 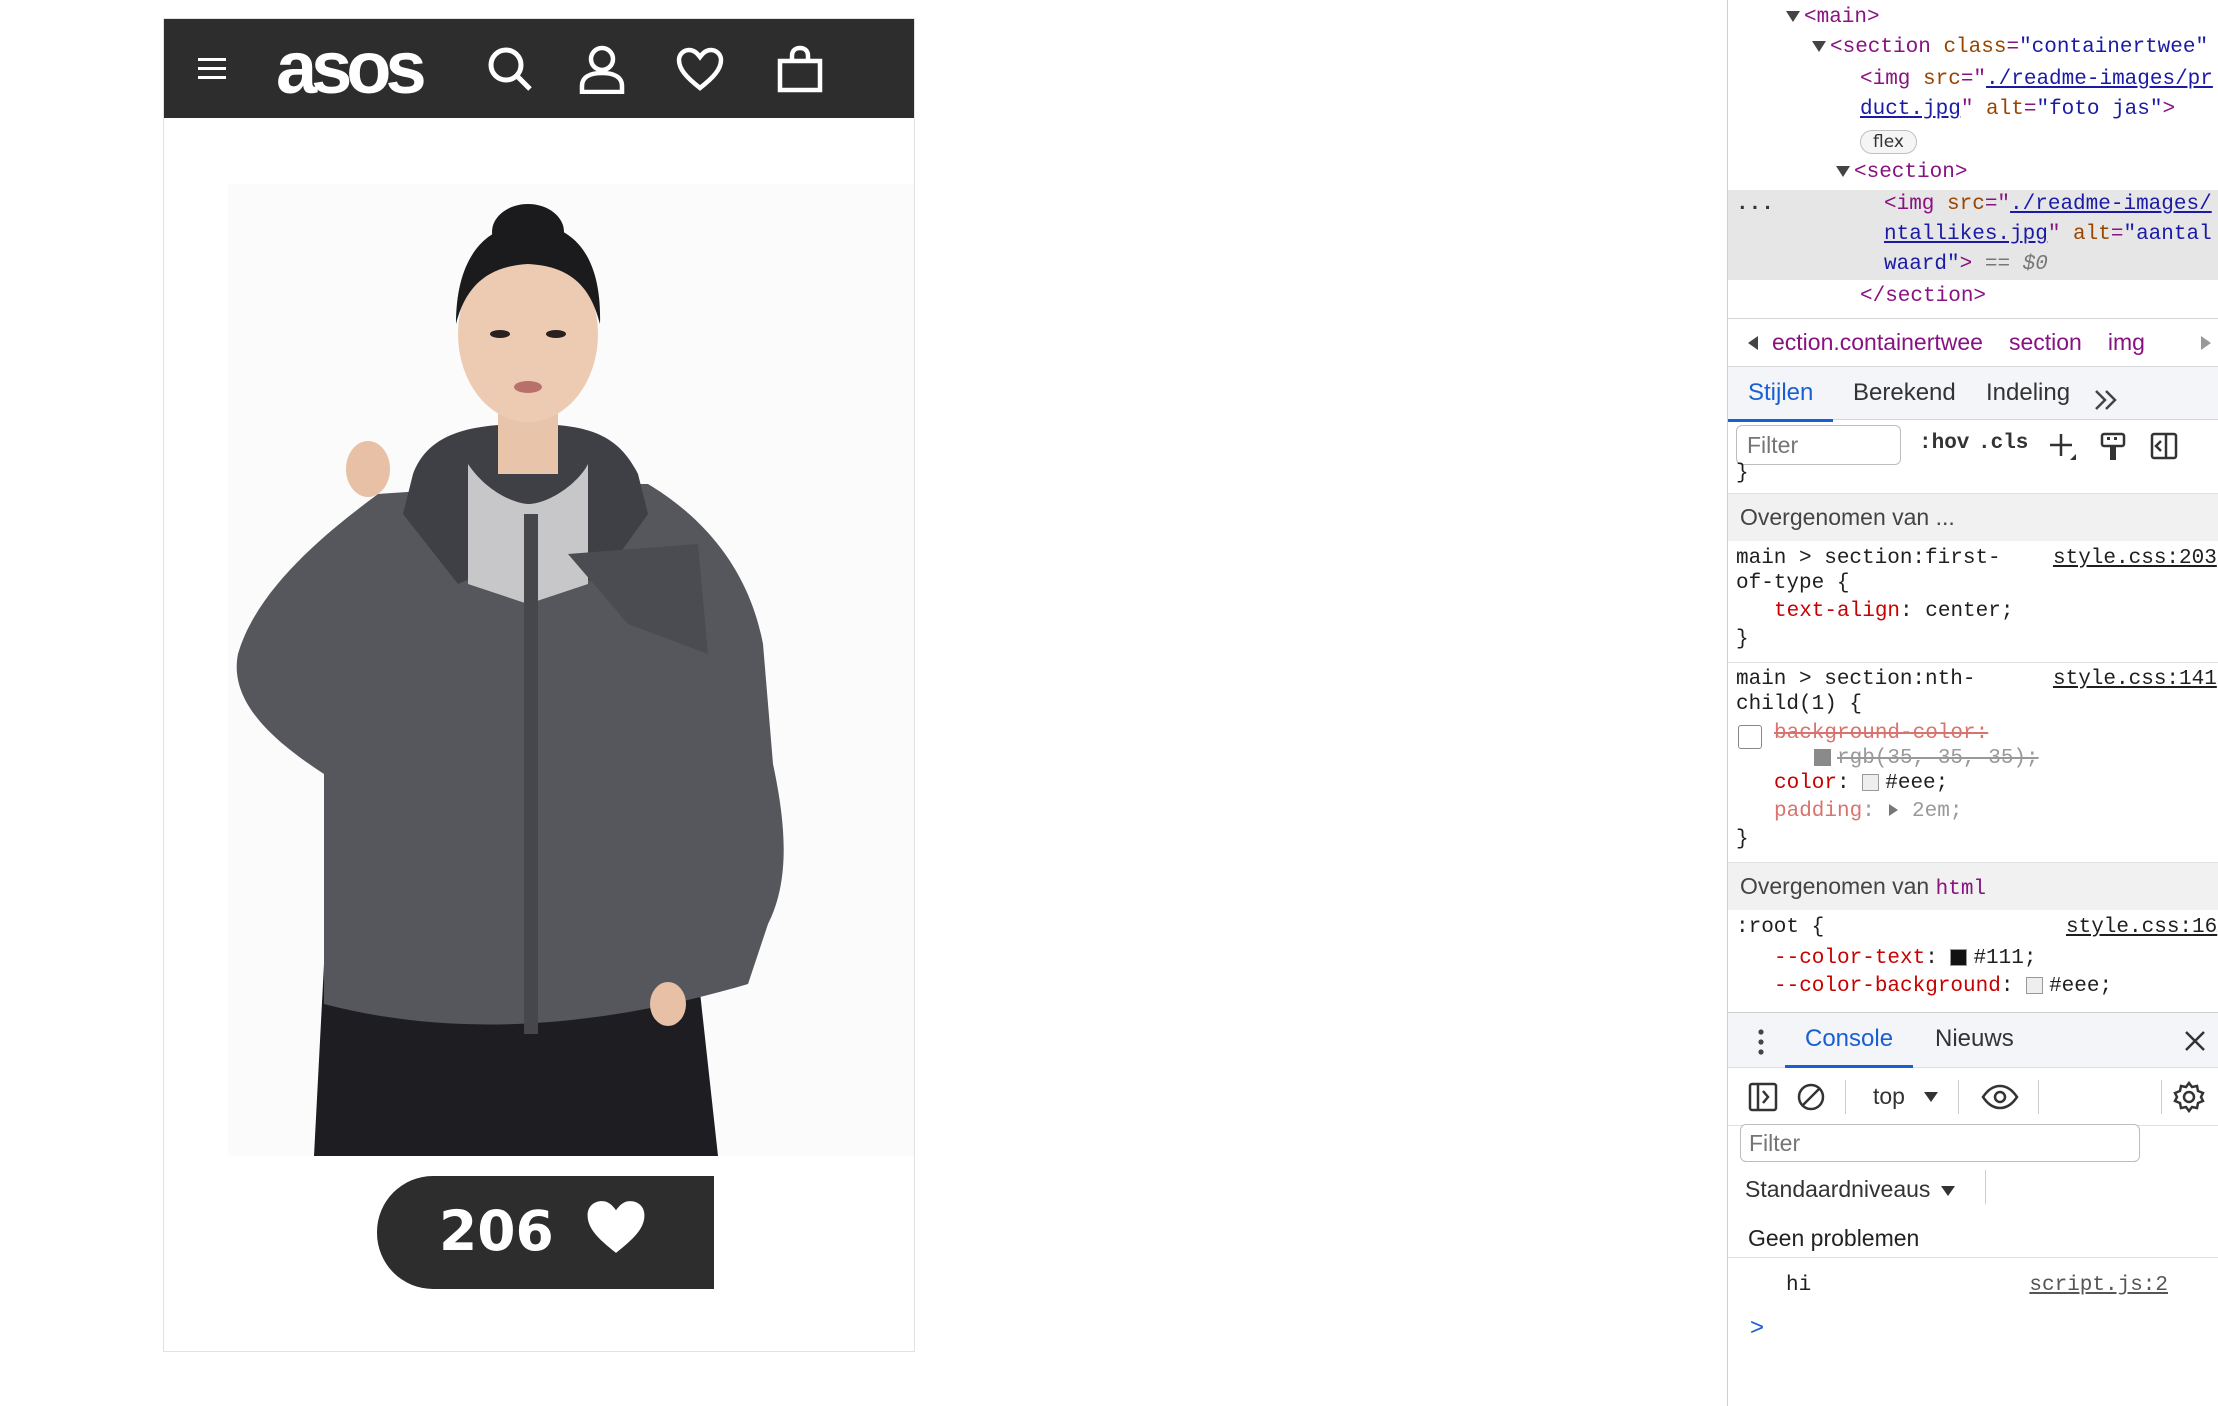 What do you see at coordinates (1880, 47) in the screenshot?
I see `tag-section: <section` at bounding box center [1880, 47].